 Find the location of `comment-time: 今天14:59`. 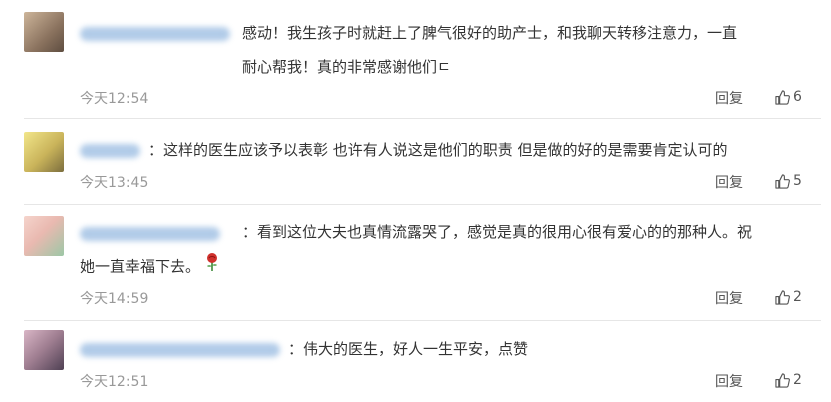

comment-time: 今天14:59 is located at coordinates (114, 299).